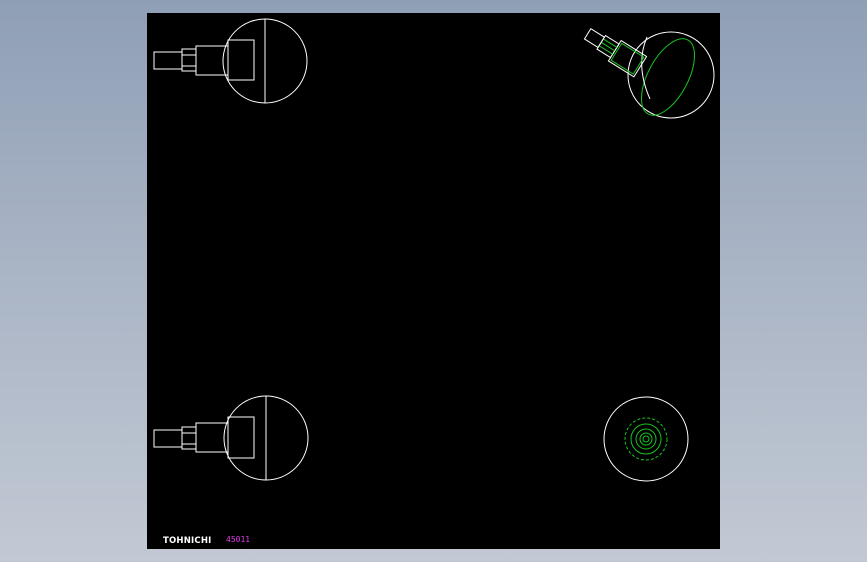  Describe the element at coordinates (615, 53) in the screenshot. I see `iso-stem` at that location.